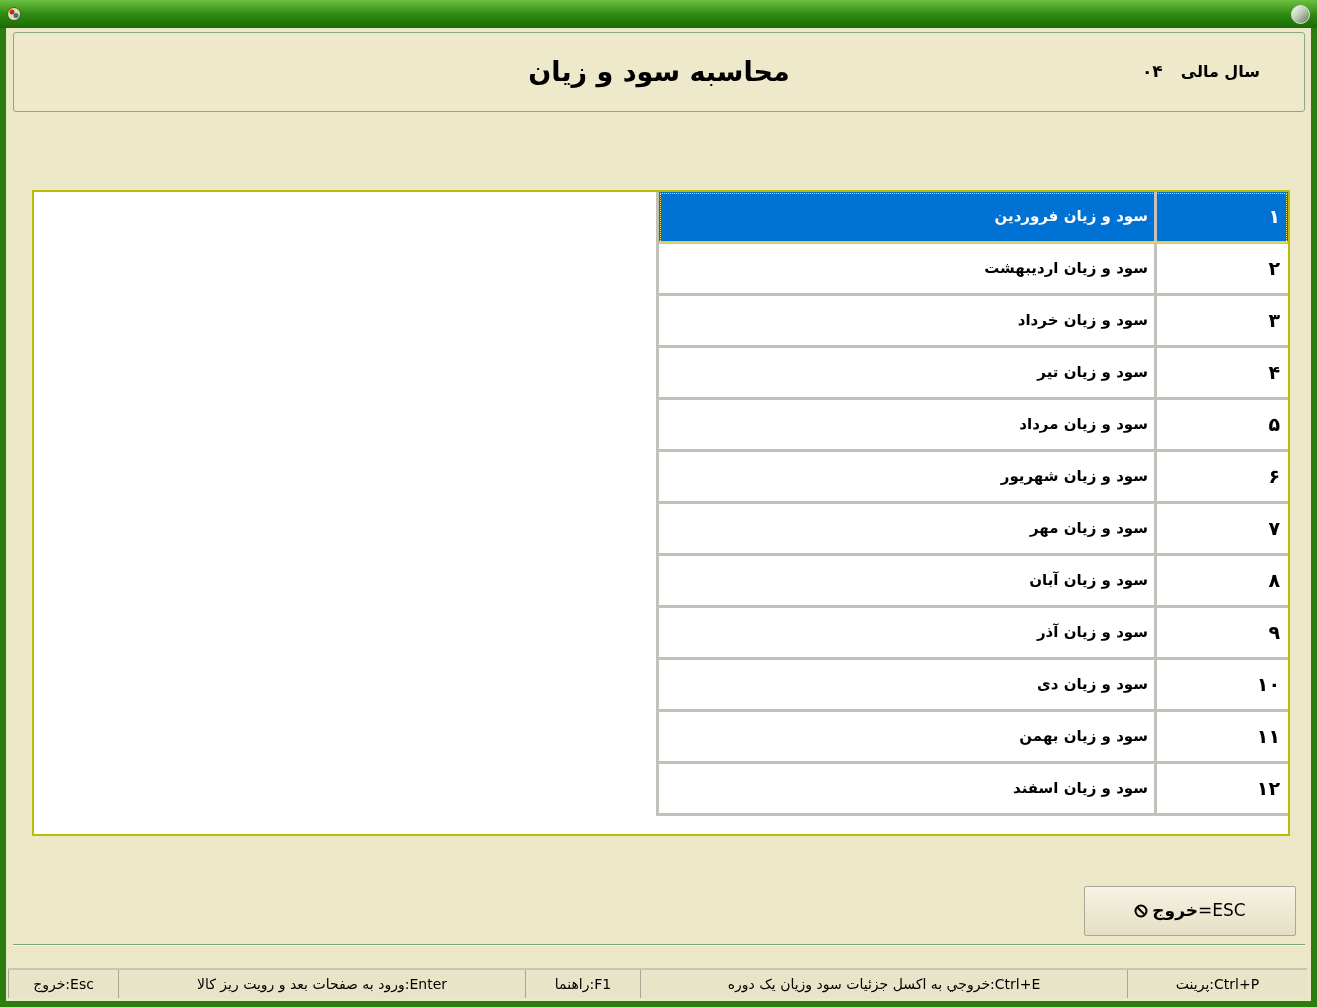 The height and width of the screenshot is (1007, 1317). What do you see at coordinates (1082, 321) in the screenshot?
I see `period-name-cell-text: سود و زیان خرداد` at bounding box center [1082, 321].